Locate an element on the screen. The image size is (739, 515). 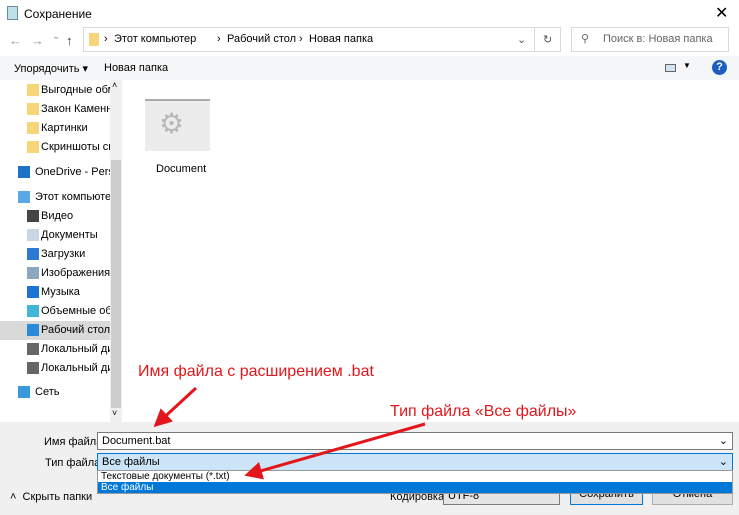
arrow-to-filename is located at coordinates (175, 407).